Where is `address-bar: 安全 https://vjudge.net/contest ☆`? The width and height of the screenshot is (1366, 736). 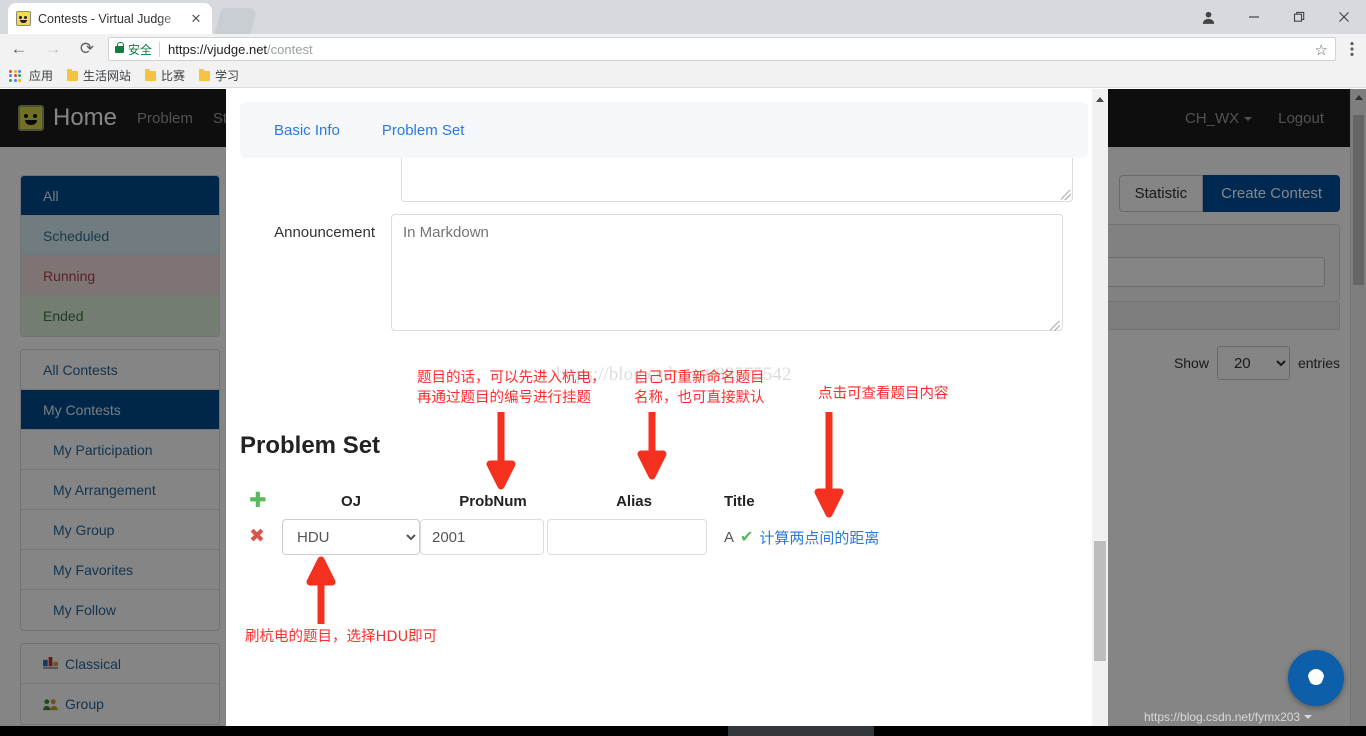
address-bar: 安全 https://vjudge.net/contest ☆ is located at coordinates (722, 49).